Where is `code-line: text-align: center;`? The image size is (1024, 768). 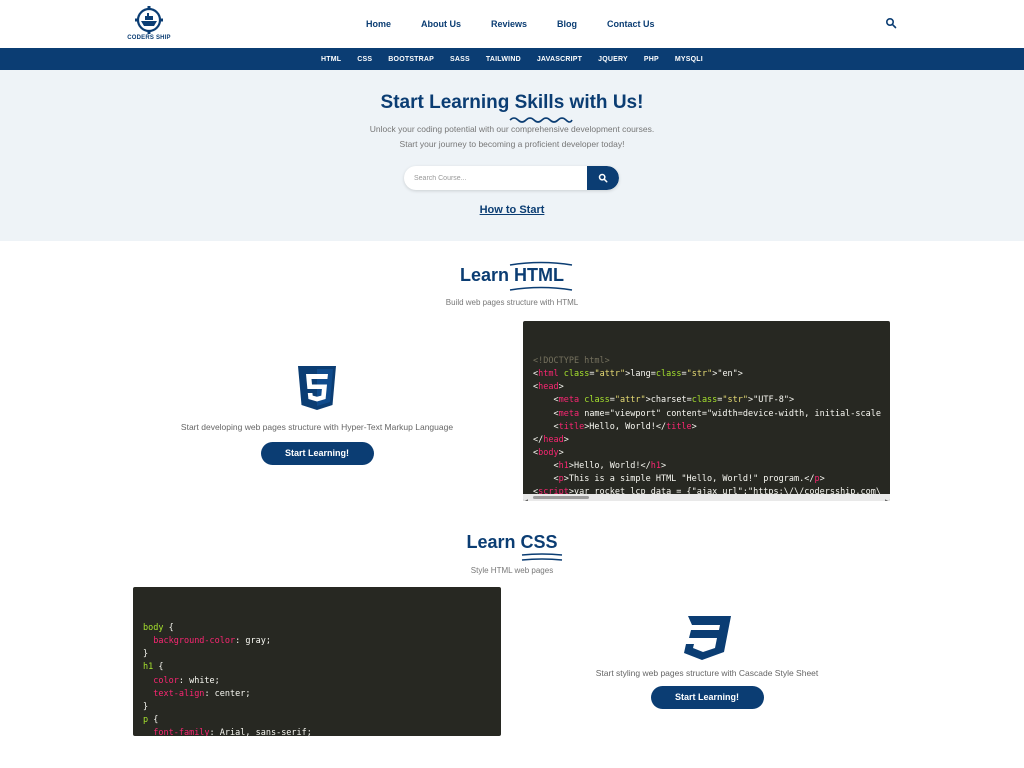 code-line: text-align: center; is located at coordinates (202, 693).